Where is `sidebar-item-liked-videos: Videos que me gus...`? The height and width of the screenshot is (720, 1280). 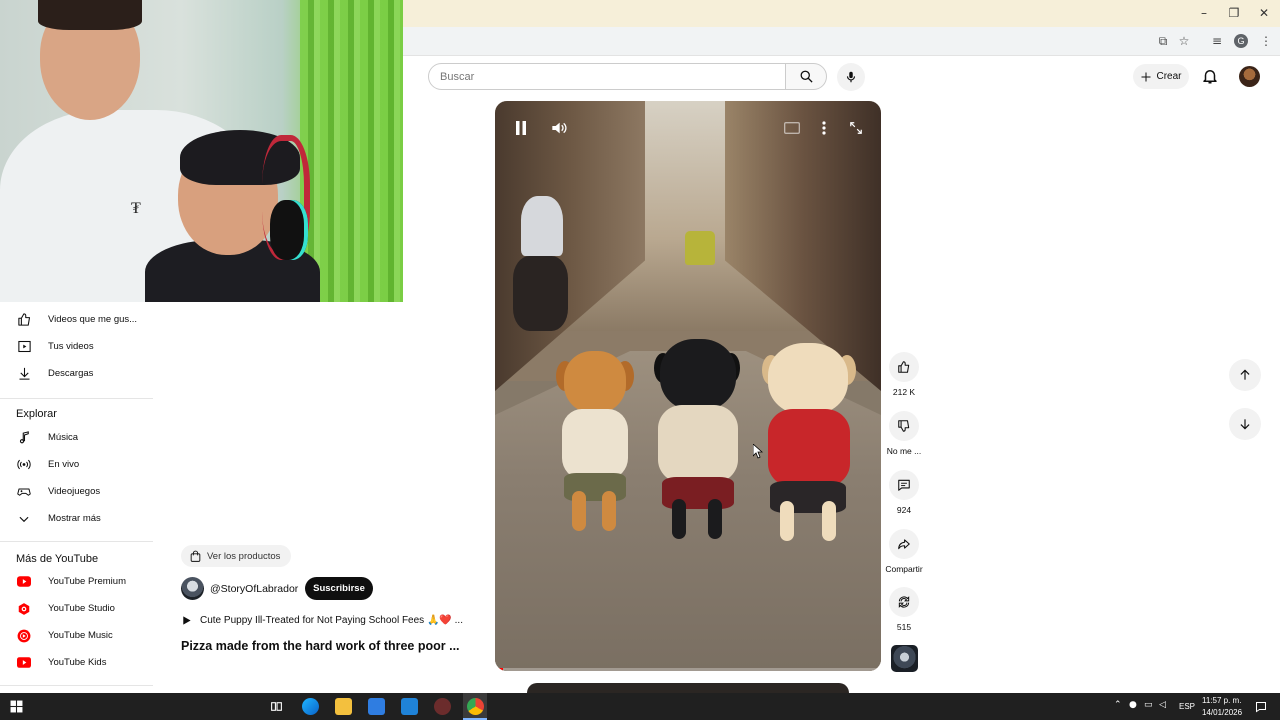
sidebar-item-liked-videos: Videos que me gus... is located at coordinates (76, 319).